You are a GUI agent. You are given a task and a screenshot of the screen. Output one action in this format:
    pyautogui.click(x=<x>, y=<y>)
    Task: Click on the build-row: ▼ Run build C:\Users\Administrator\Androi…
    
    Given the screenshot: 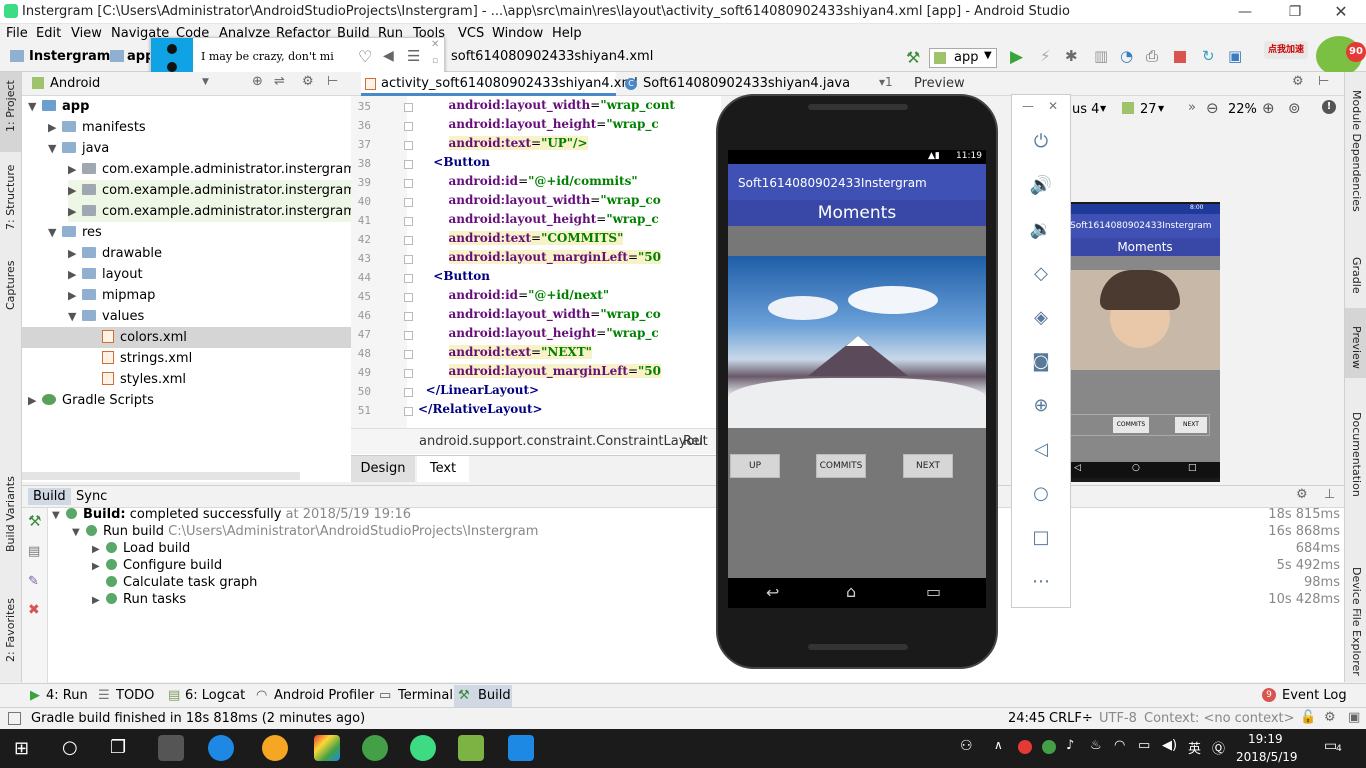 What is the action you would take?
    pyautogui.click(x=305, y=531)
    